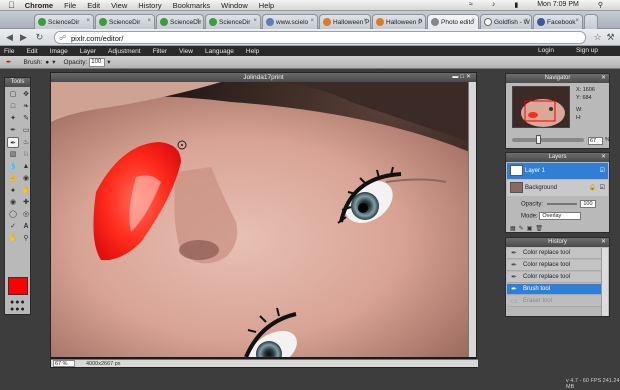  What do you see at coordinates (588, 204) in the screenshot?
I see `layer-opacity-input: 100` at bounding box center [588, 204].